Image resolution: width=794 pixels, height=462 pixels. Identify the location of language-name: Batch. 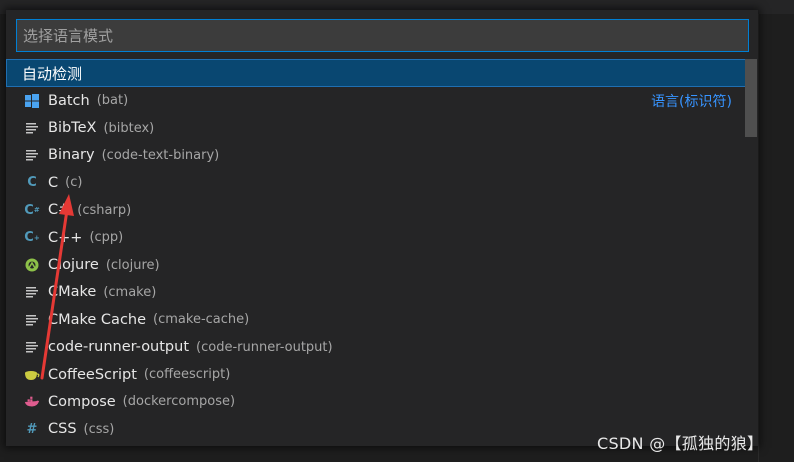
(69, 100).